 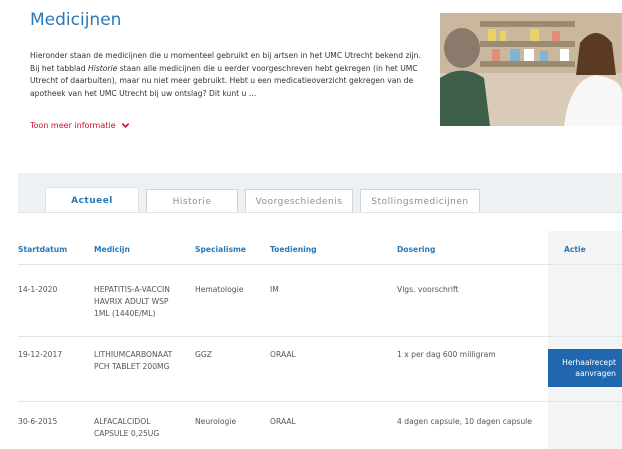 I want to click on cell-specialisme: Neurologie, so click(x=216, y=421).